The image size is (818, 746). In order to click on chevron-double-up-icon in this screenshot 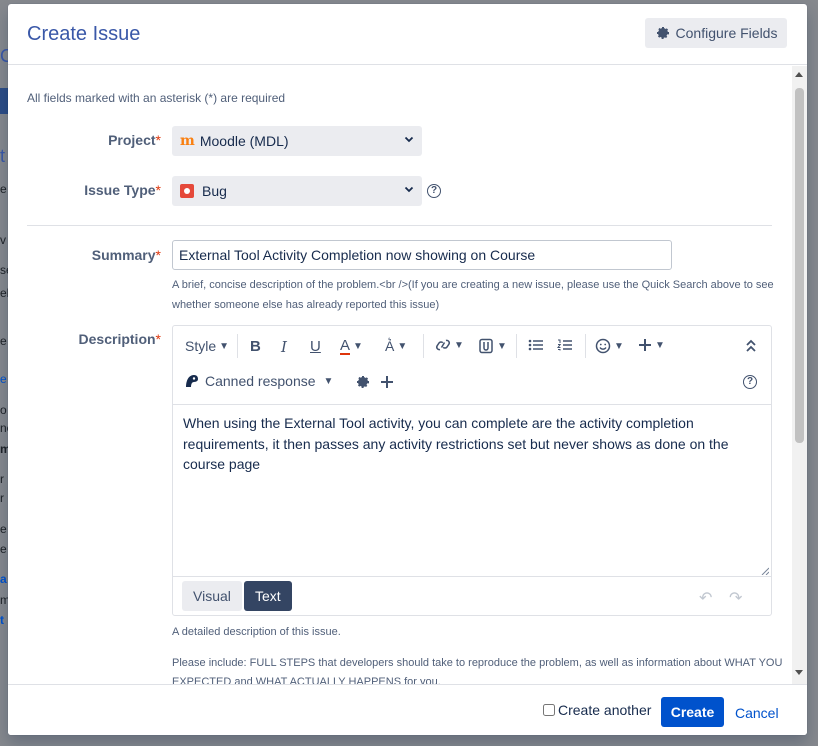, I will do `click(751, 345)`.